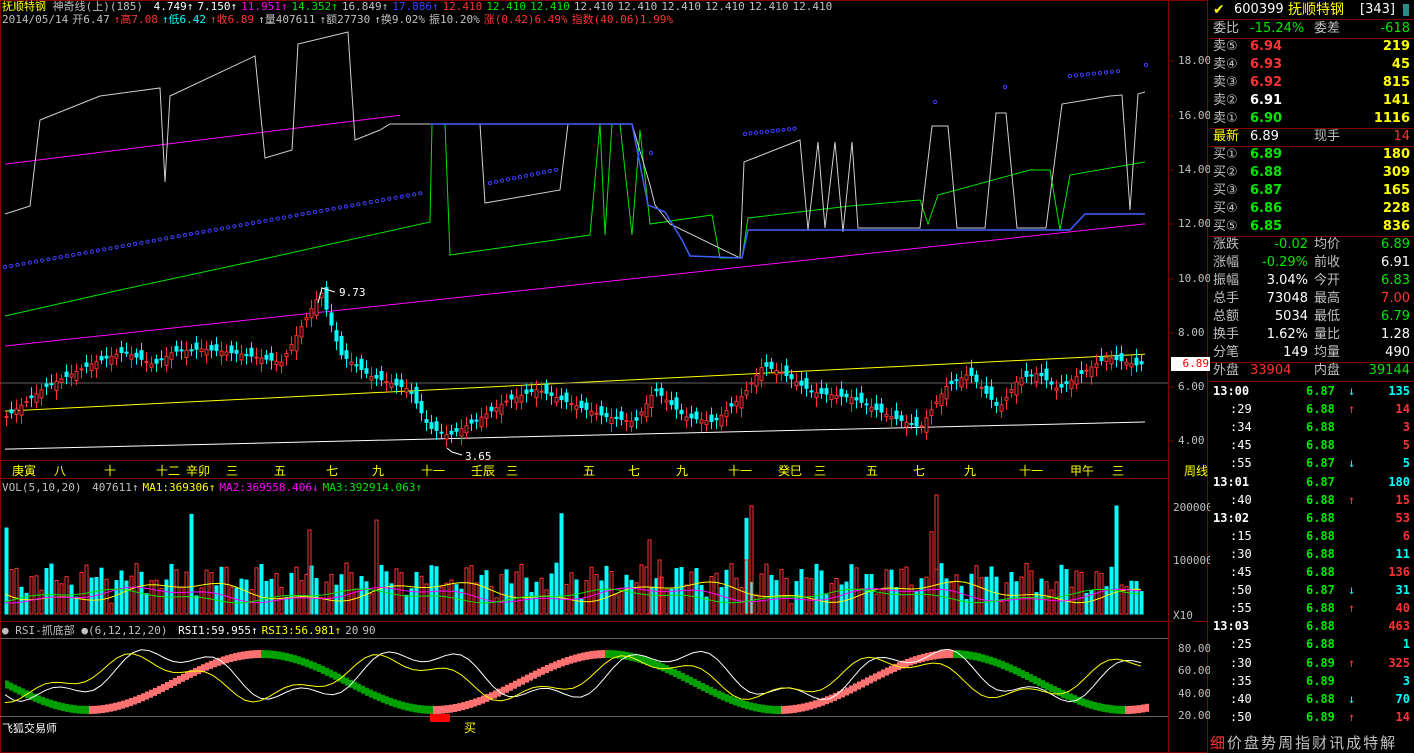 This screenshot has width=1414, height=753. I want to click on bid-row: 买⑤ 6.85 836, so click(1312, 227).